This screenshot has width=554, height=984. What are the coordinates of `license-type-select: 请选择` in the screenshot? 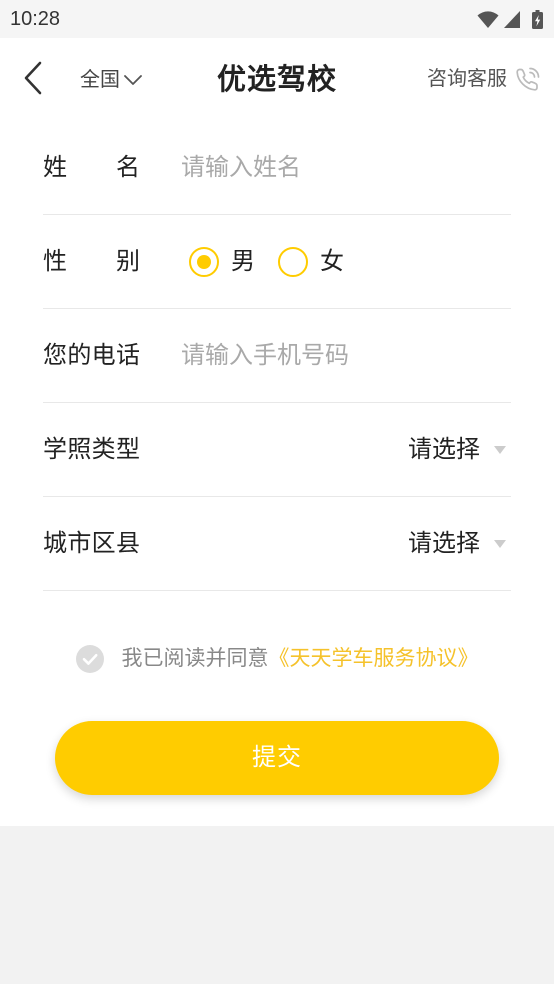 It's located at (444, 450).